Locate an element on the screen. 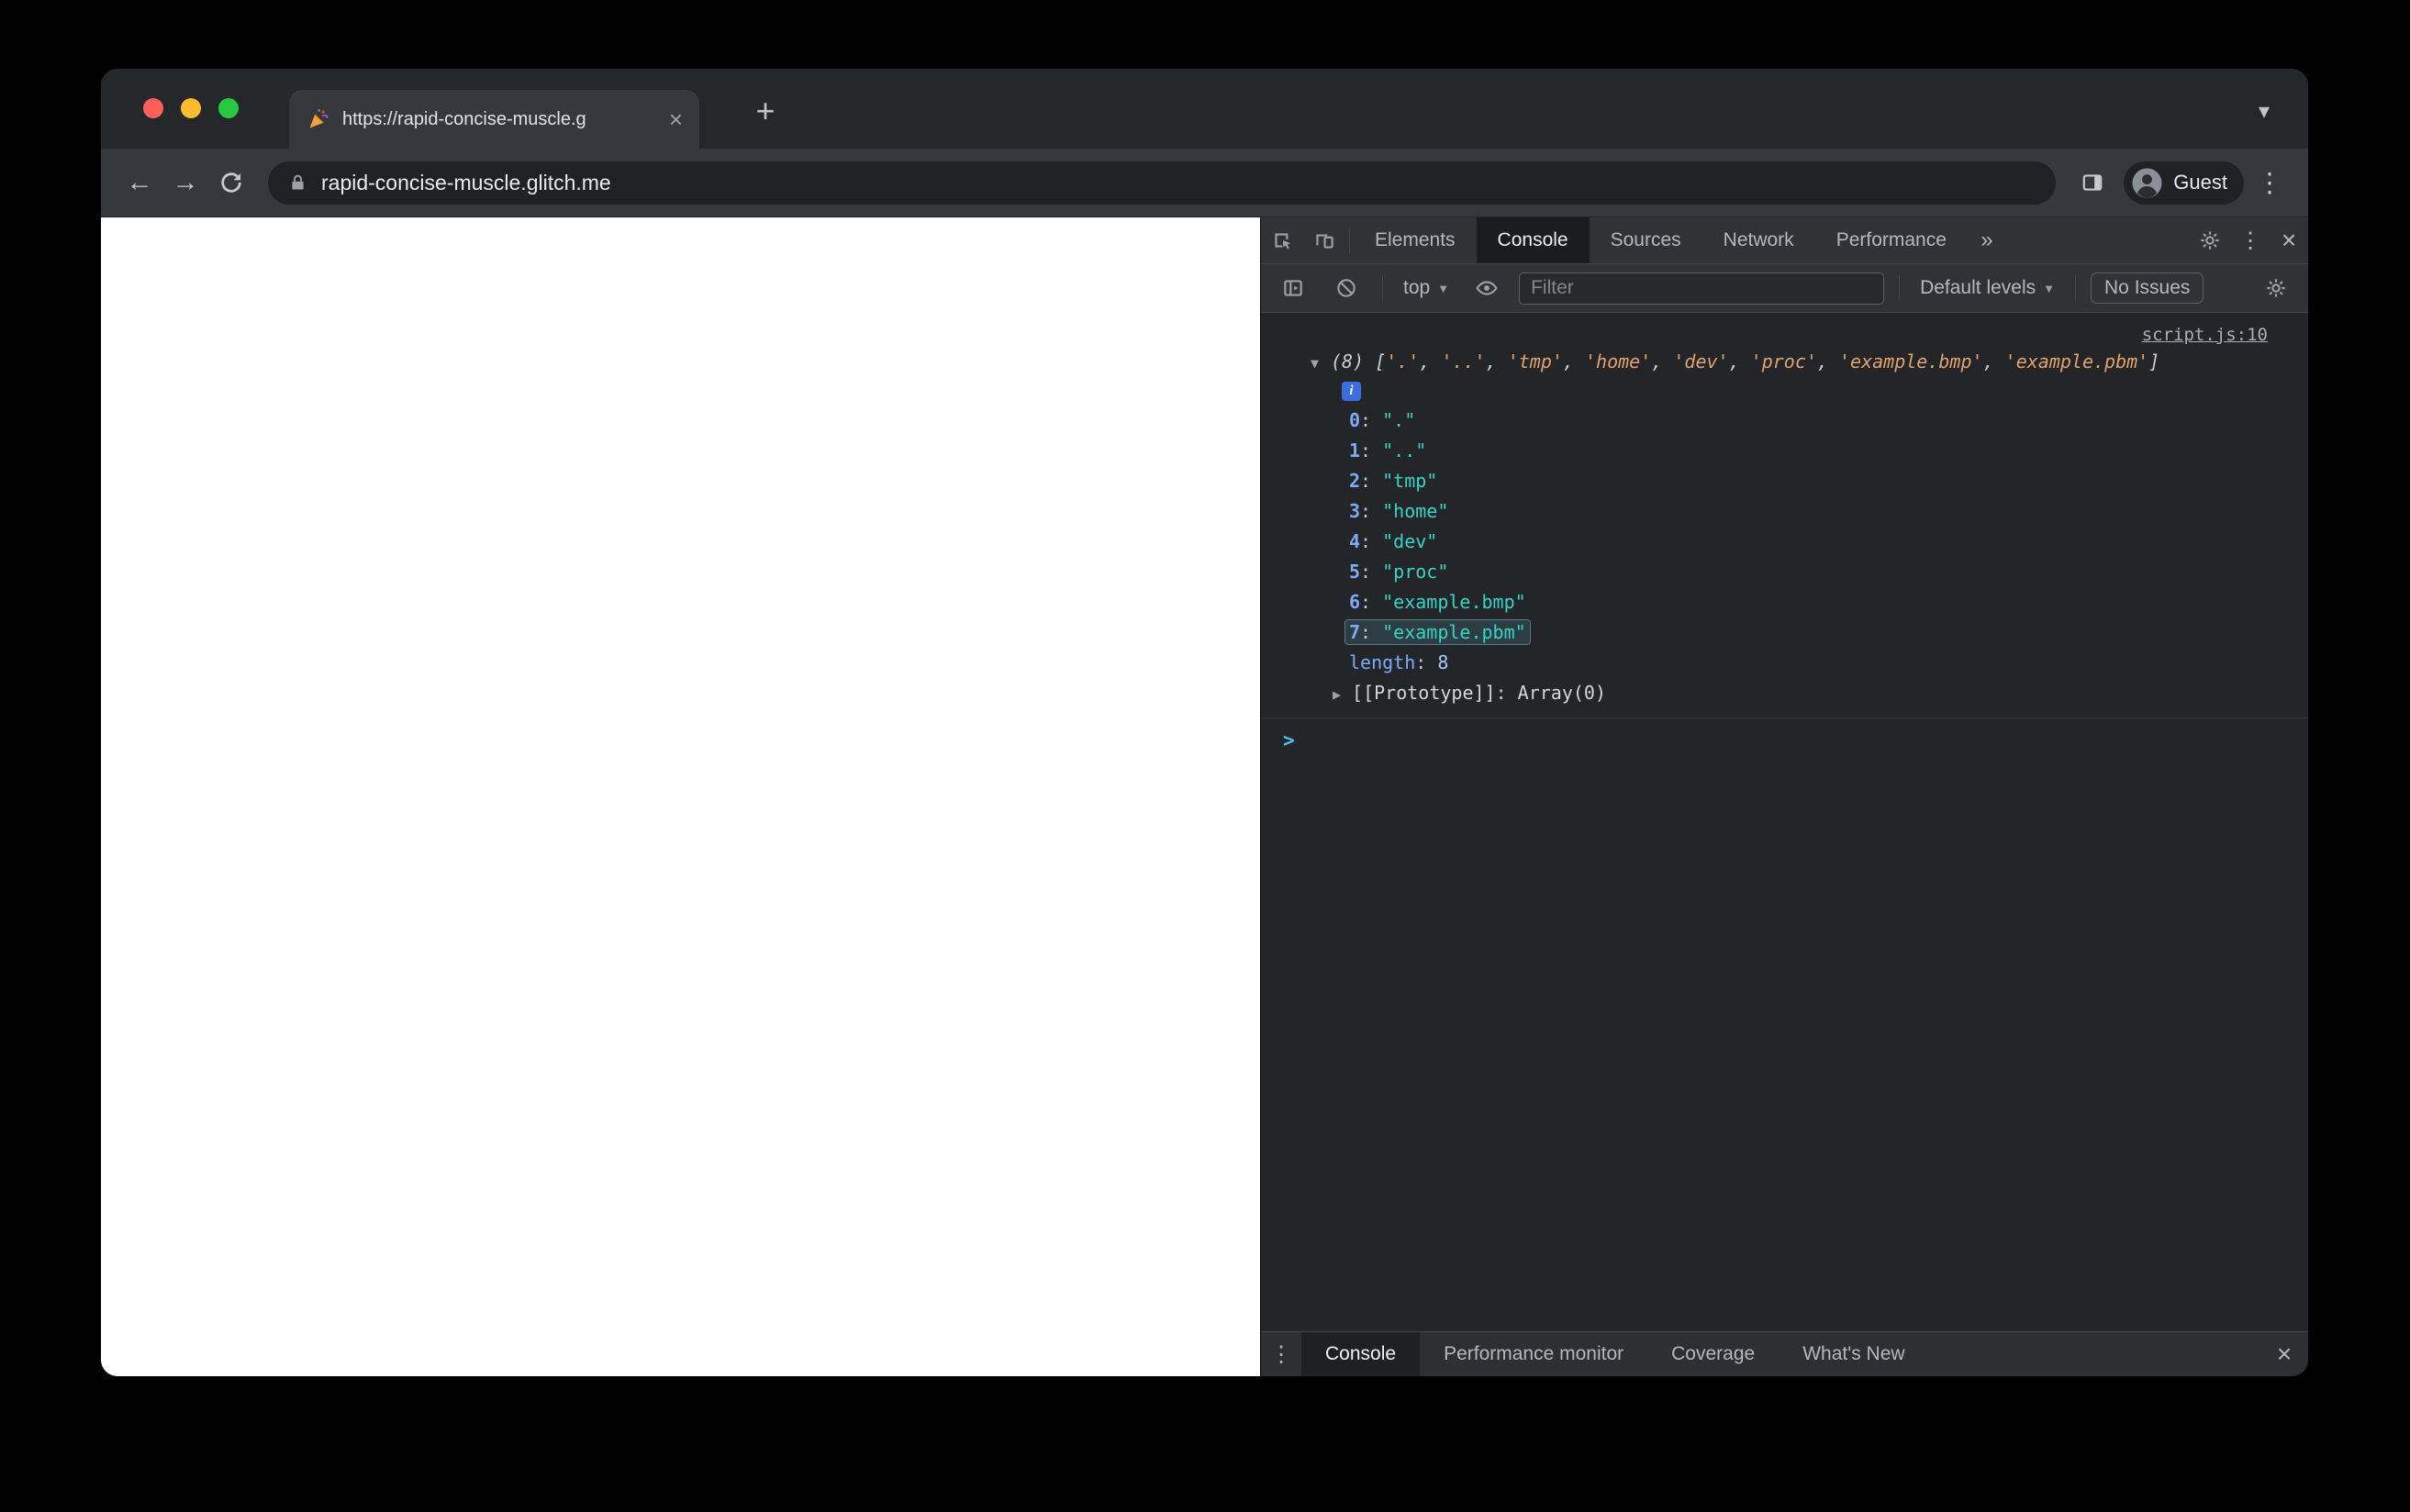 Image resolution: width=2410 pixels, height=1512 pixels. console-prompt: > is located at coordinates (1784, 740).